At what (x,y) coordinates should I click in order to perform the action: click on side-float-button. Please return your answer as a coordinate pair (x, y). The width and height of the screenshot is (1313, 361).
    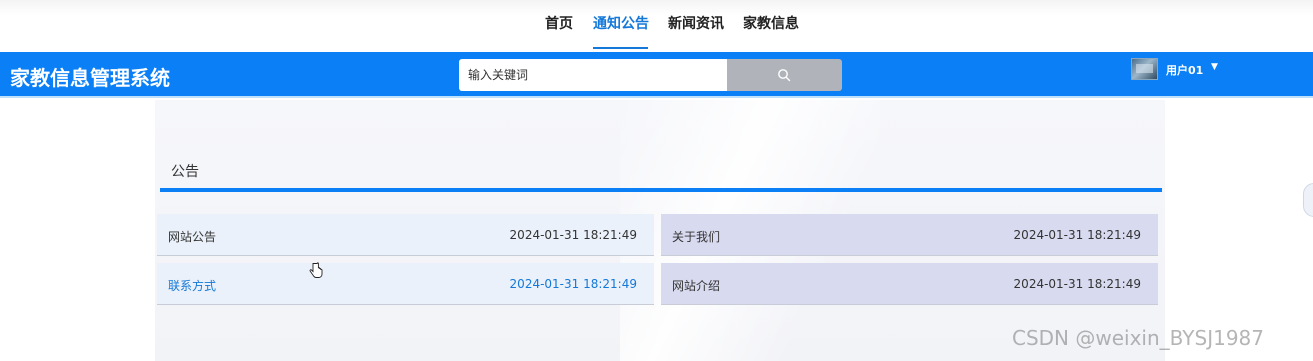
    Looking at the image, I should click on (1308, 200).